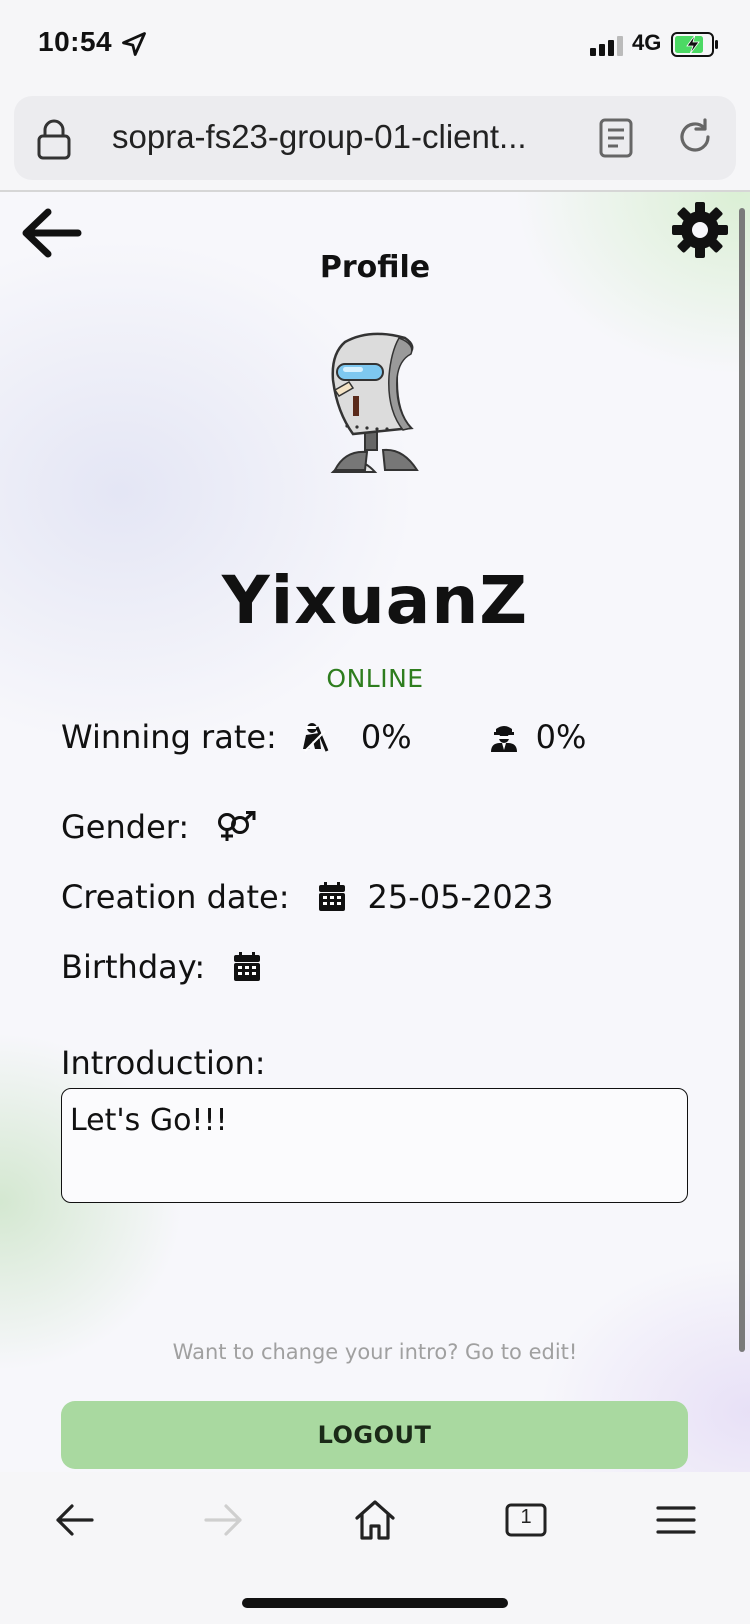  I want to click on reader-mode-icon, so click(616, 138).